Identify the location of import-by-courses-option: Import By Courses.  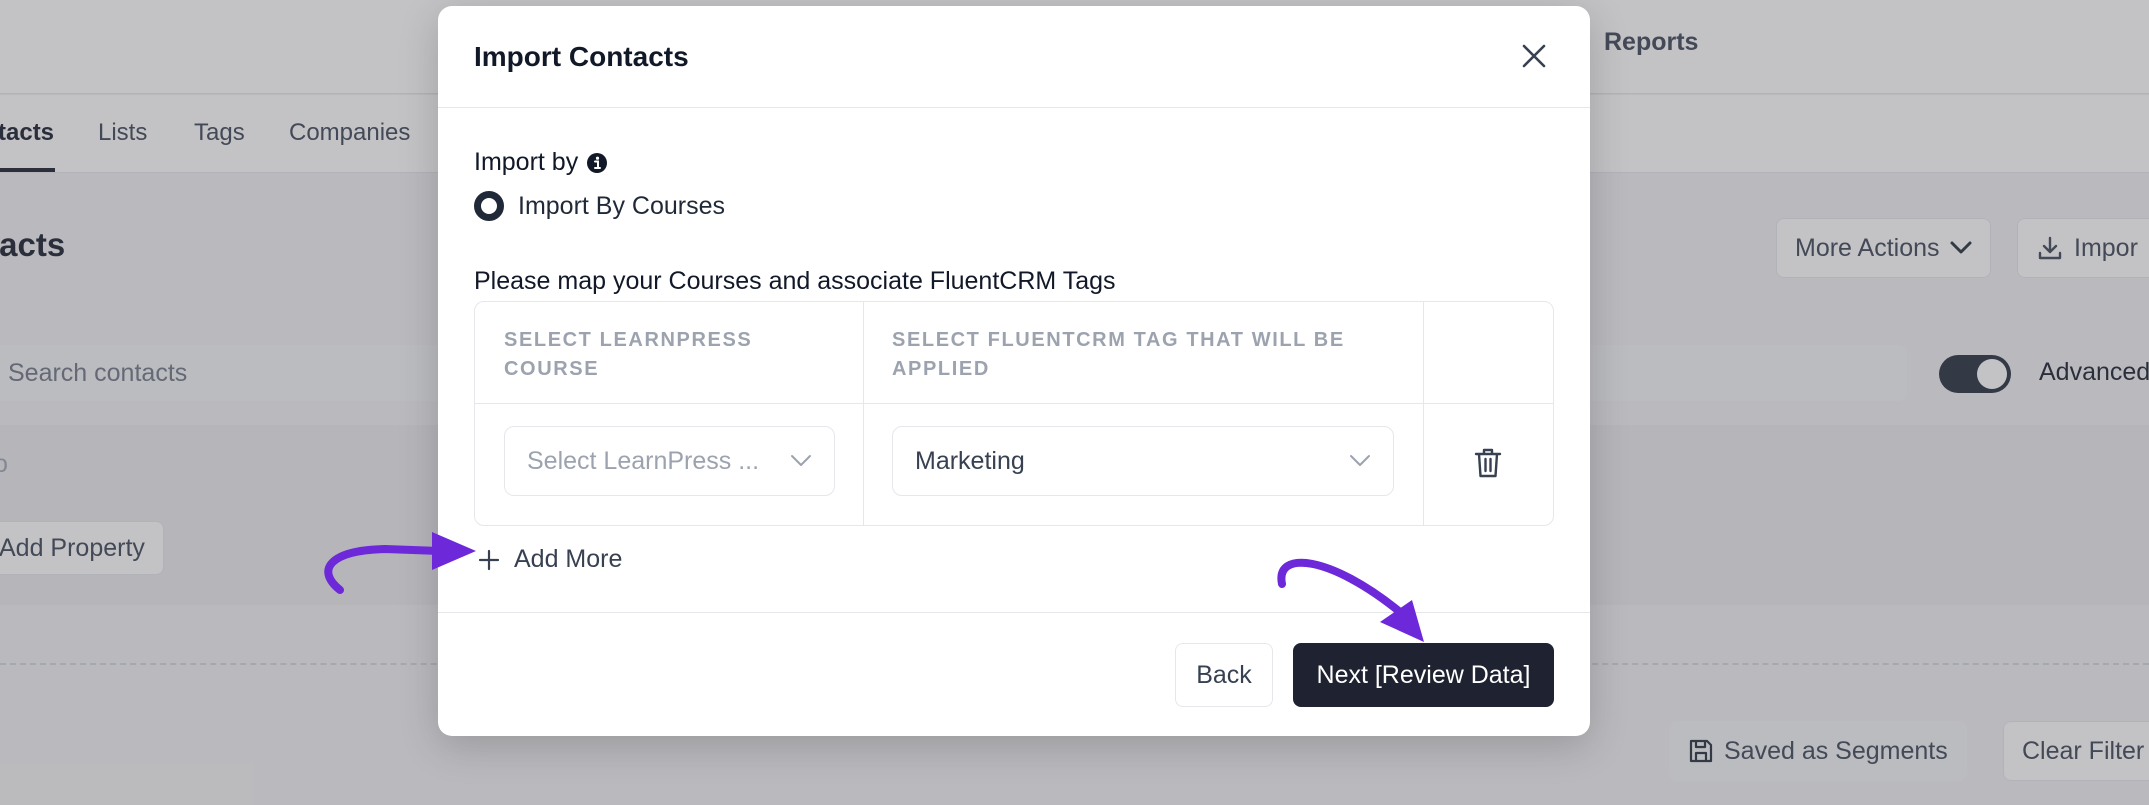
(599, 206).